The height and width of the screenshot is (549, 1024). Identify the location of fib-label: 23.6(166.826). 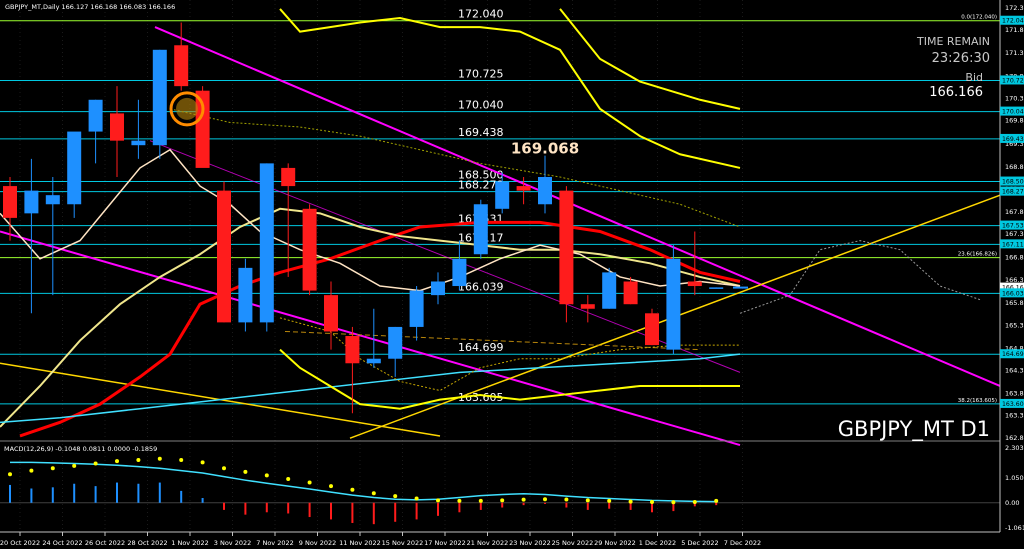
(977, 255).